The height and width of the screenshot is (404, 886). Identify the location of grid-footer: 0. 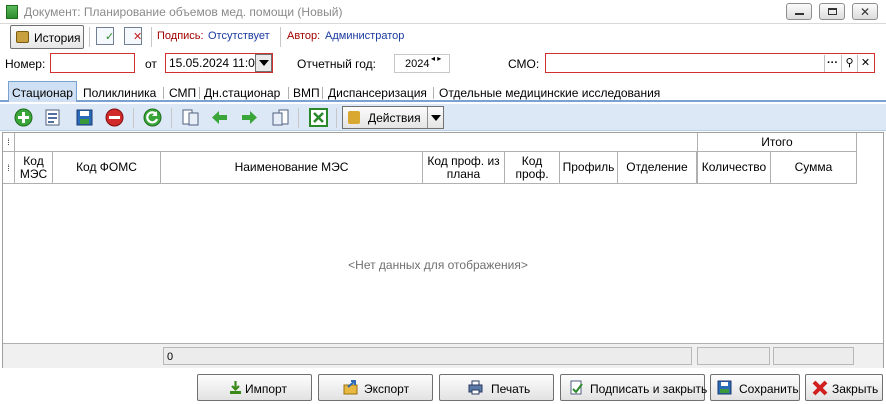
(443, 355).